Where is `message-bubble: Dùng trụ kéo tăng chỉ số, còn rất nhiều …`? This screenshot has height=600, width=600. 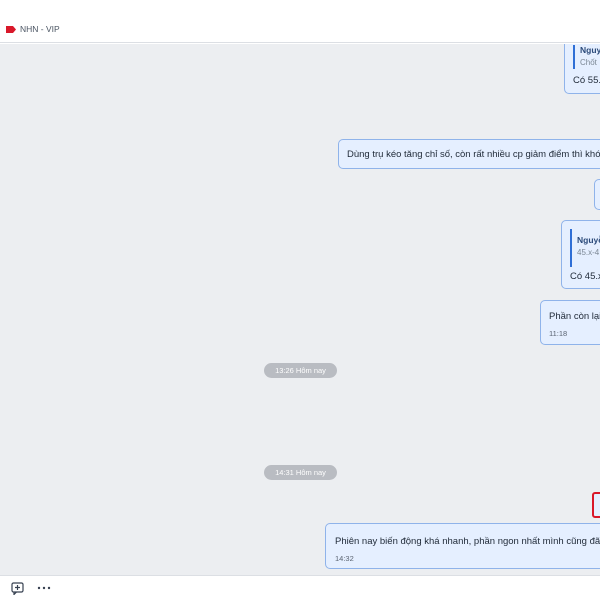 message-bubble: Dùng trụ kéo tăng chỉ số, còn rất nhiều … is located at coordinates (469, 154).